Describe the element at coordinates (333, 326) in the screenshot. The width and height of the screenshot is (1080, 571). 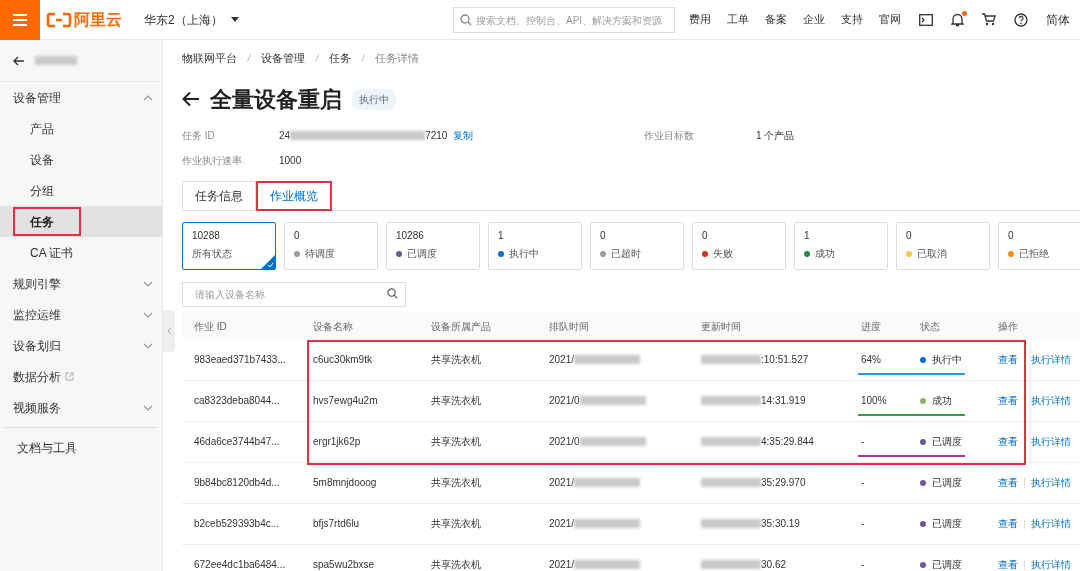
I see `column-header: 设备名称` at that location.